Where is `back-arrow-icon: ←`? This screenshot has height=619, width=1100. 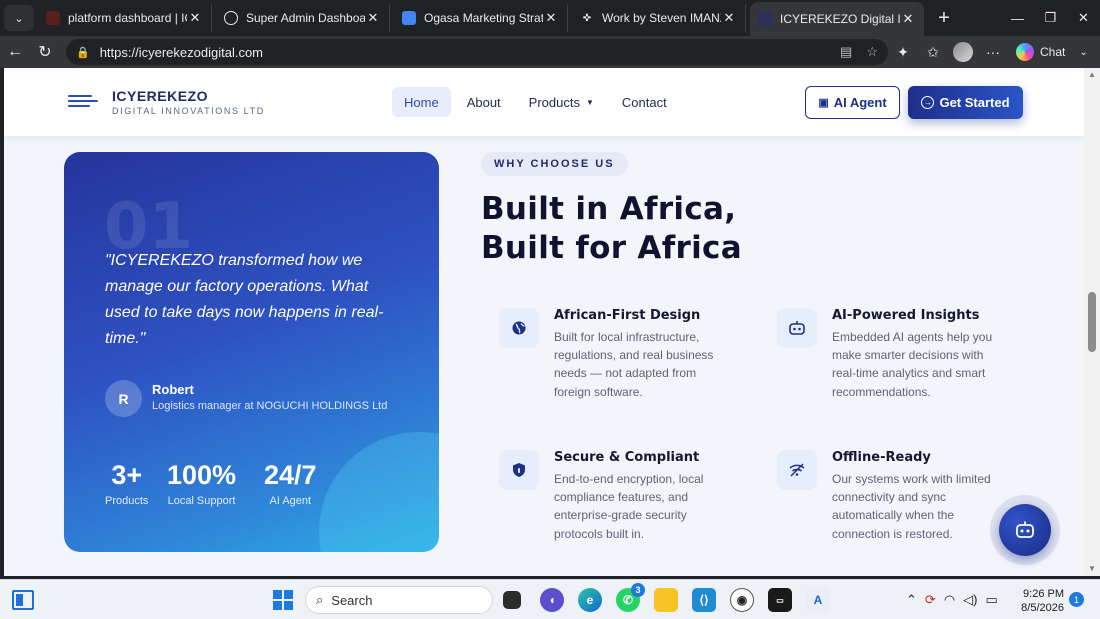
back-arrow-icon: ← is located at coordinates (15, 52).